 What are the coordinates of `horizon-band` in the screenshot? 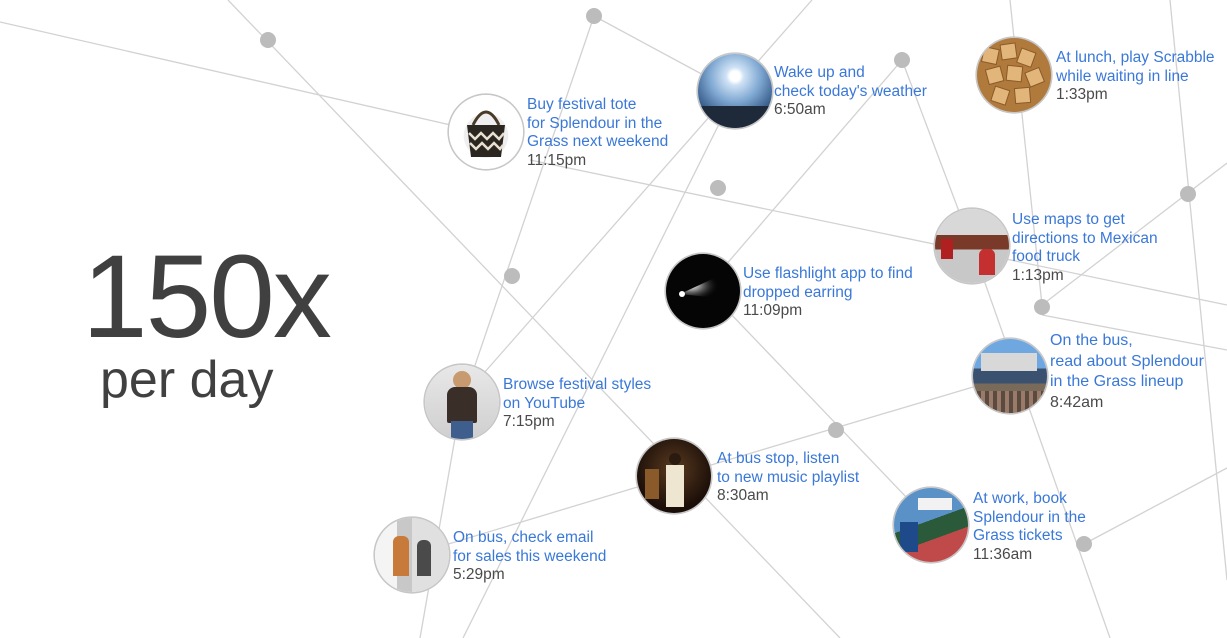 It's located at (735, 117).